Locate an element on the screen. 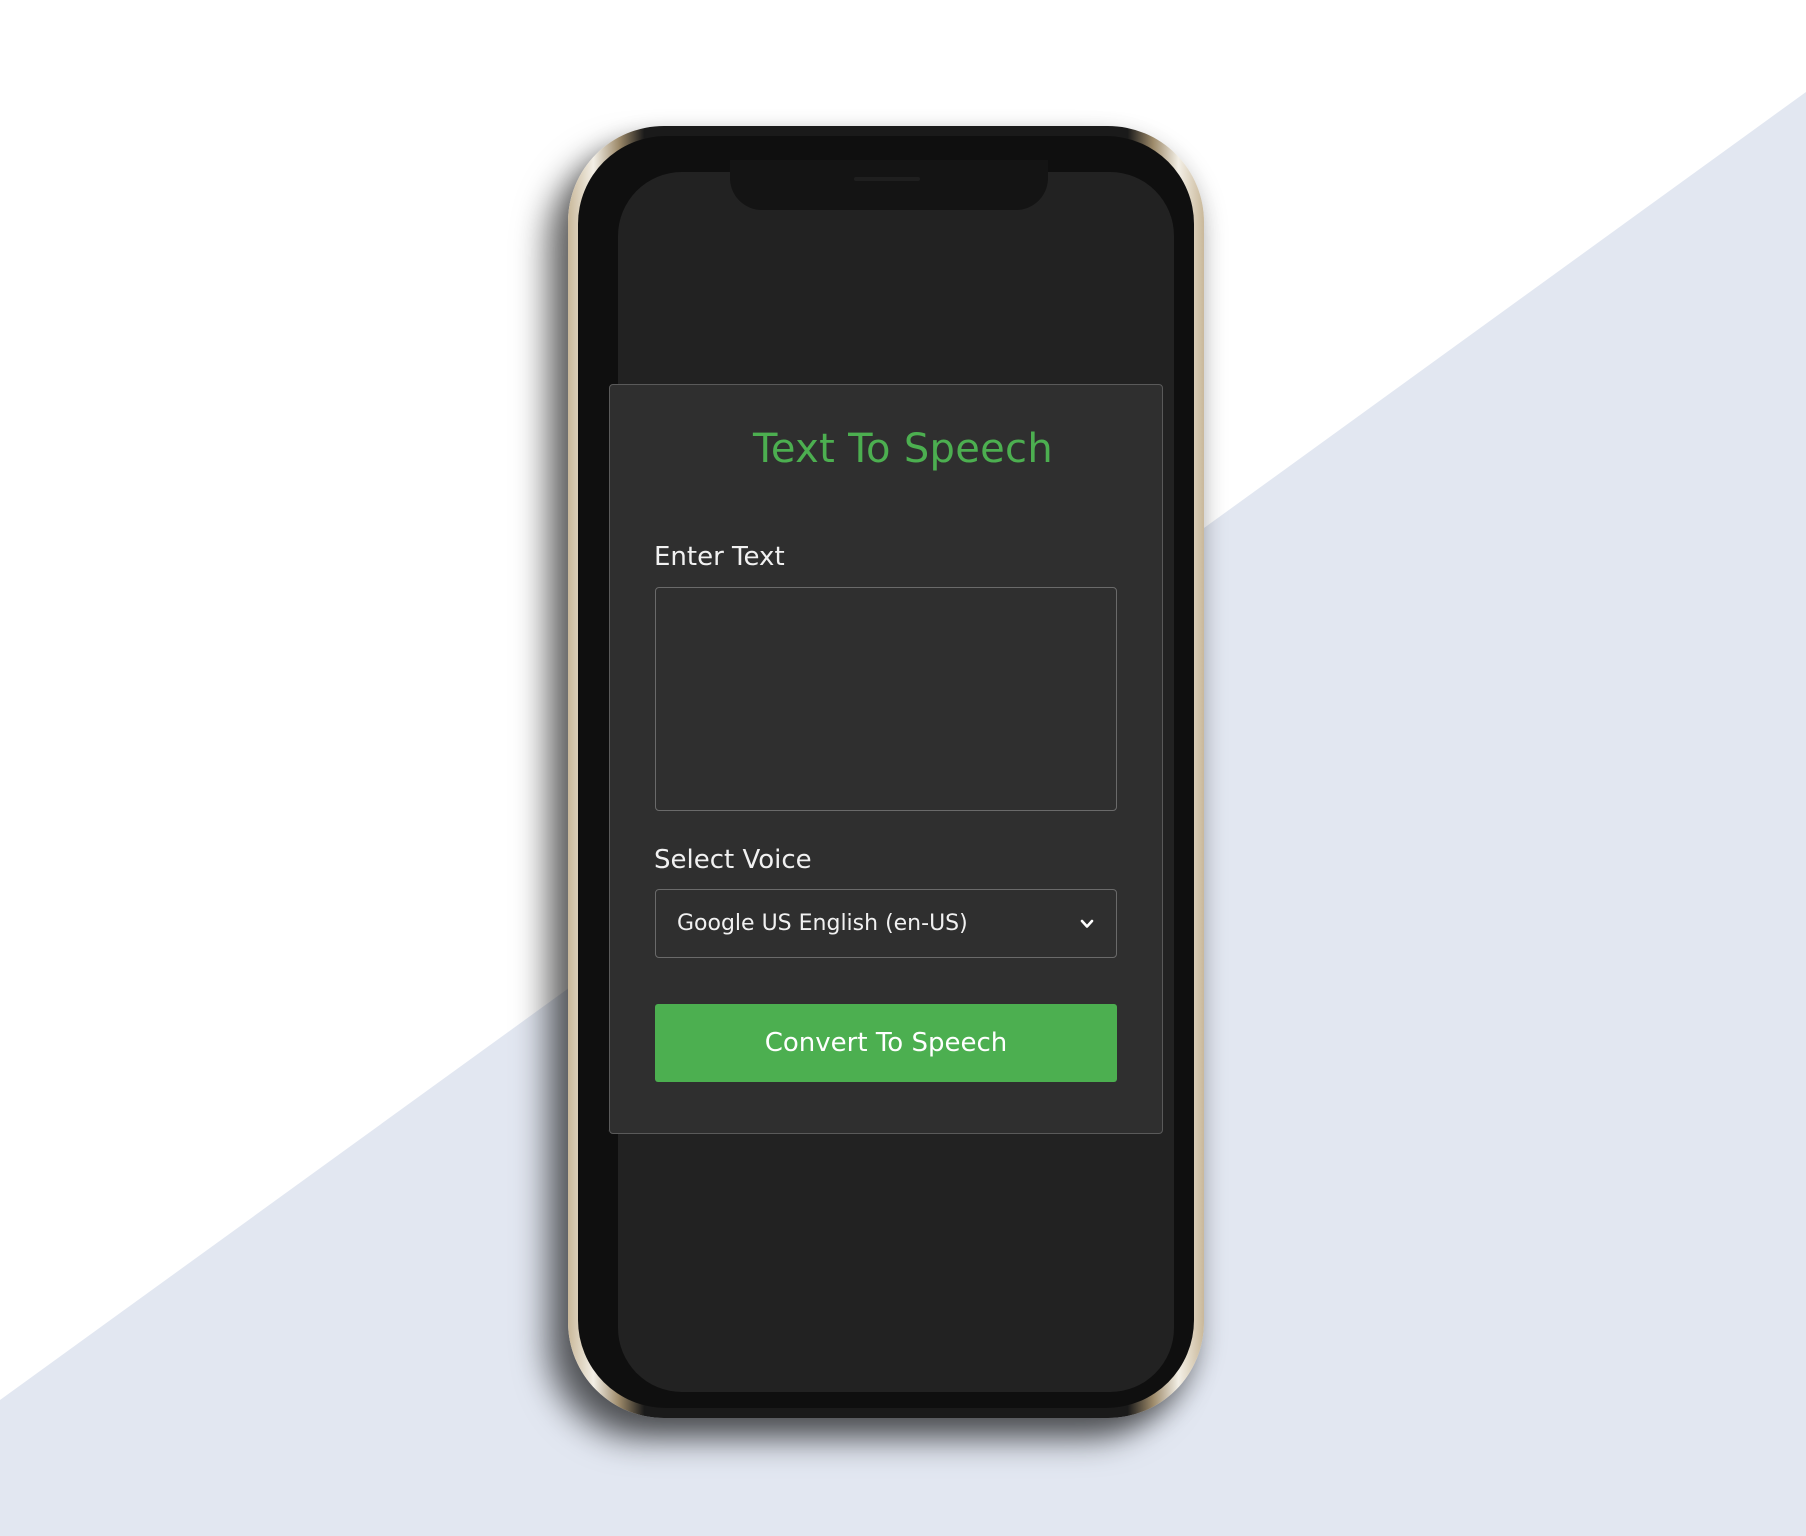 The height and width of the screenshot is (1536, 1806). chevron-down-icon is located at coordinates (1087, 923).